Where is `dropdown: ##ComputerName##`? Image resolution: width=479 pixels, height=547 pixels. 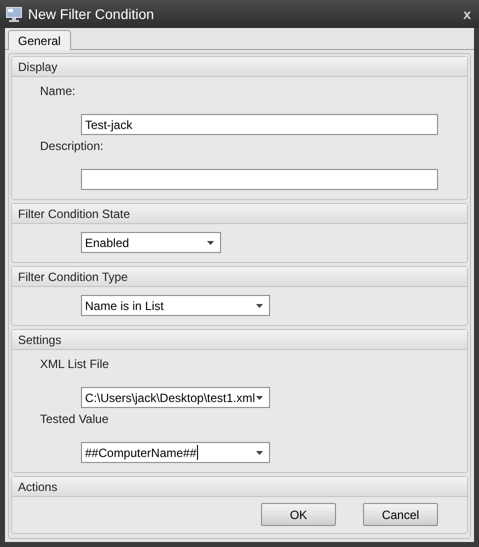
dropdown: ##ComputerName## is located at coordinates (175, 452).